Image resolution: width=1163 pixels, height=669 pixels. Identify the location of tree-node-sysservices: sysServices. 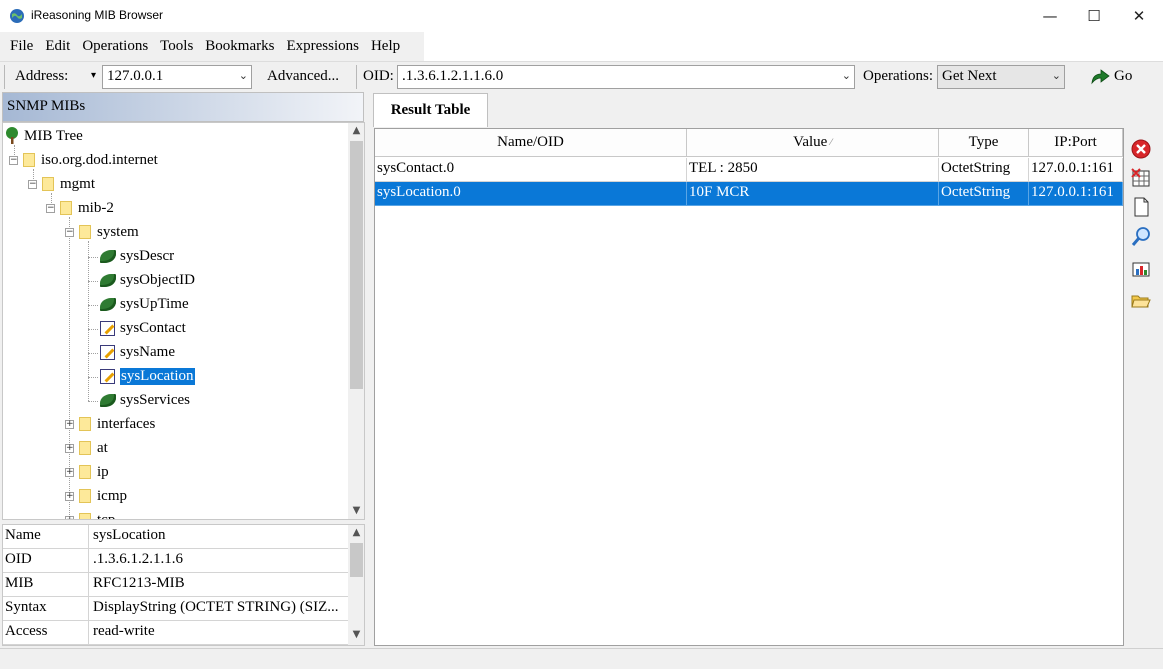
(145, 400).